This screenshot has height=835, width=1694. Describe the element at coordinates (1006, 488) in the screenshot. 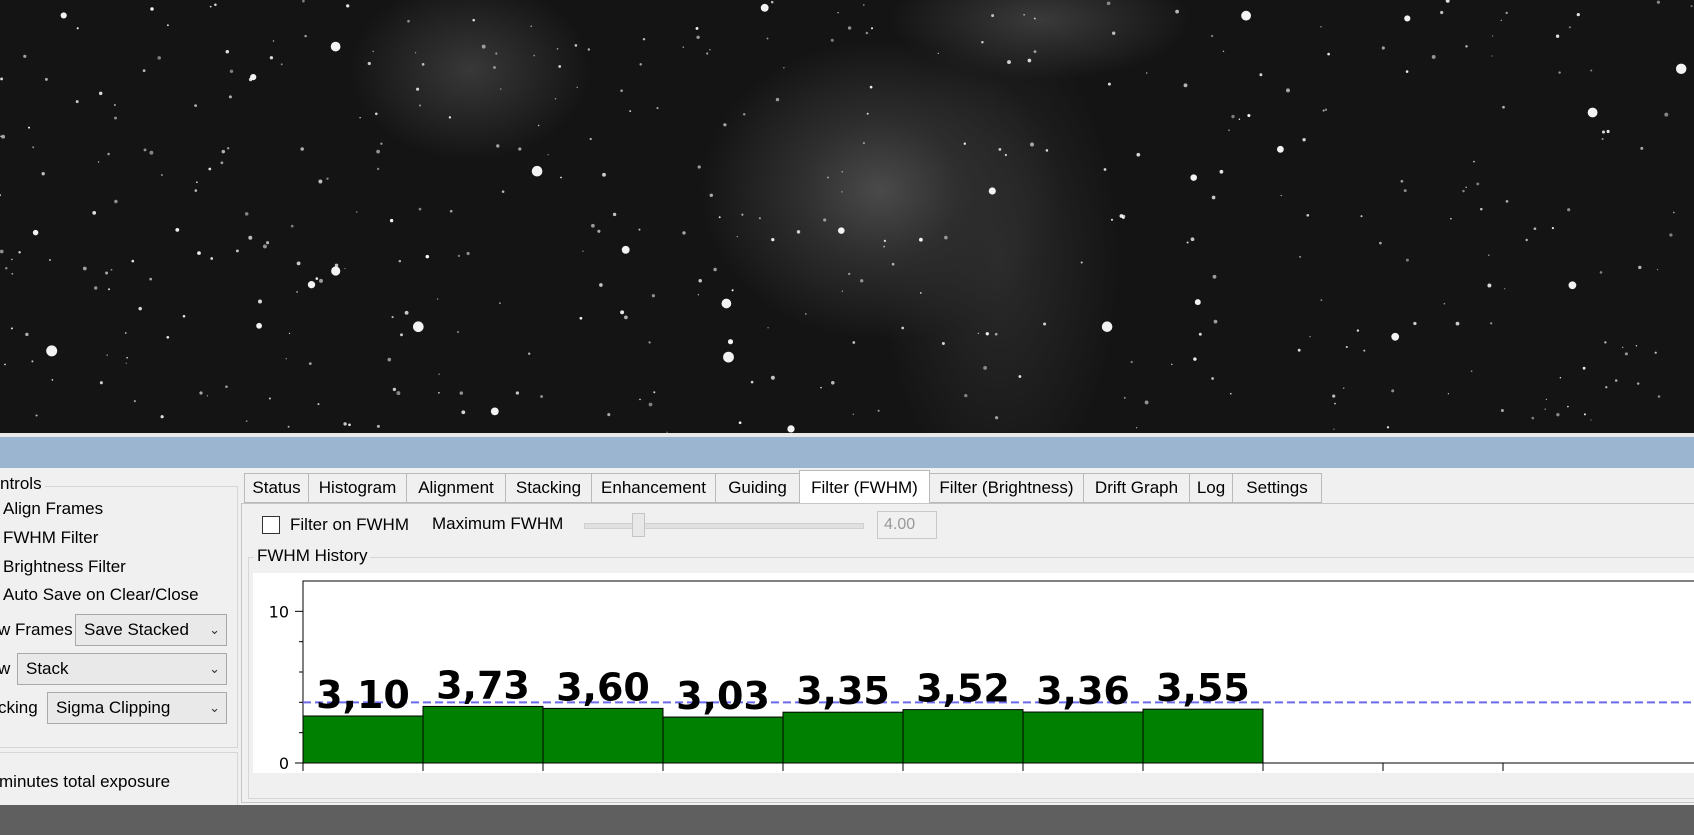

I see `tab-filter-brightness: Filter (Brightness)` at that location.